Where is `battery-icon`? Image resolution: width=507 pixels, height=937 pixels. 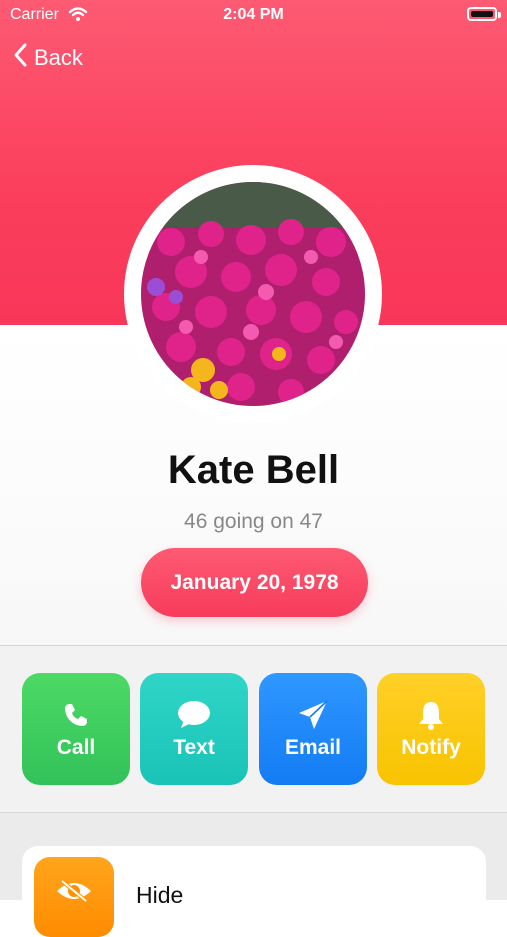 battery-icon is located at coordinates (482, 14).